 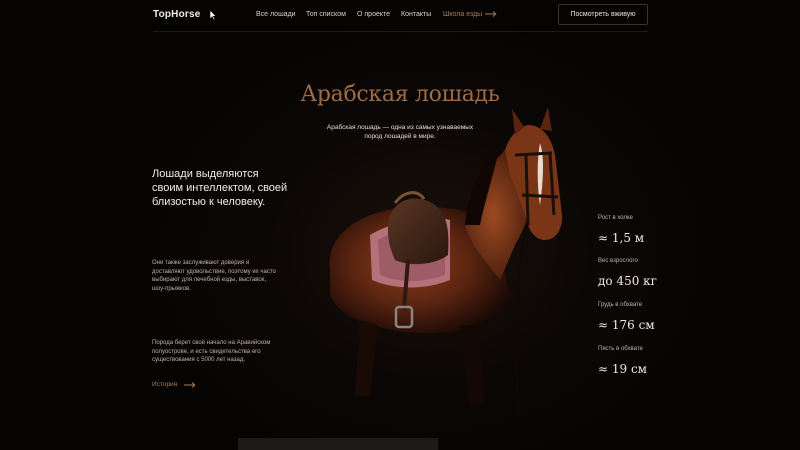 I want to click on nav-top-list: Топ списком, so click(x=326, y=14).